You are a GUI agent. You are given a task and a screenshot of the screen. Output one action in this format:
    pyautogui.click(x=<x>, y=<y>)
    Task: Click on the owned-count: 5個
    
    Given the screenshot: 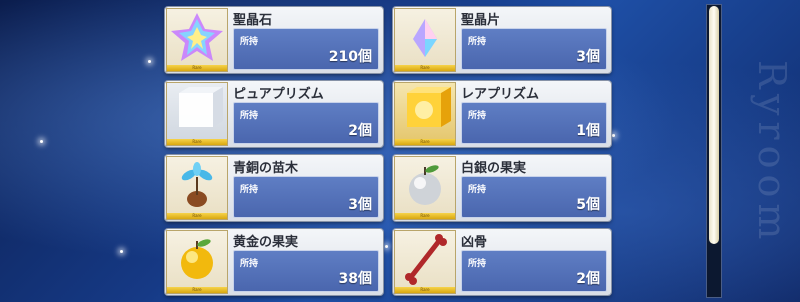 What is the action you would take?
    pyautogui.click(x=588, y=205)
    